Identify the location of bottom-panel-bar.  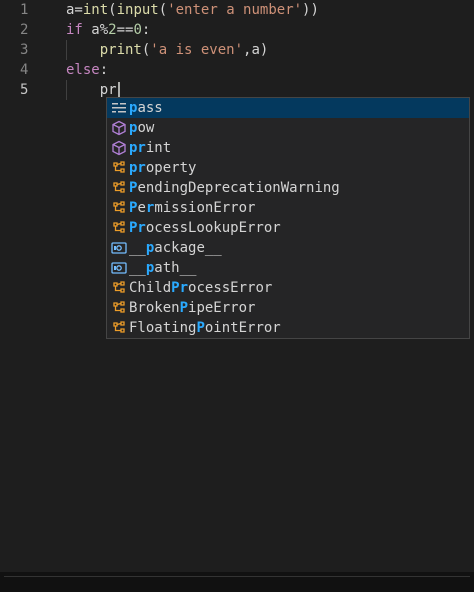
(237, 582).